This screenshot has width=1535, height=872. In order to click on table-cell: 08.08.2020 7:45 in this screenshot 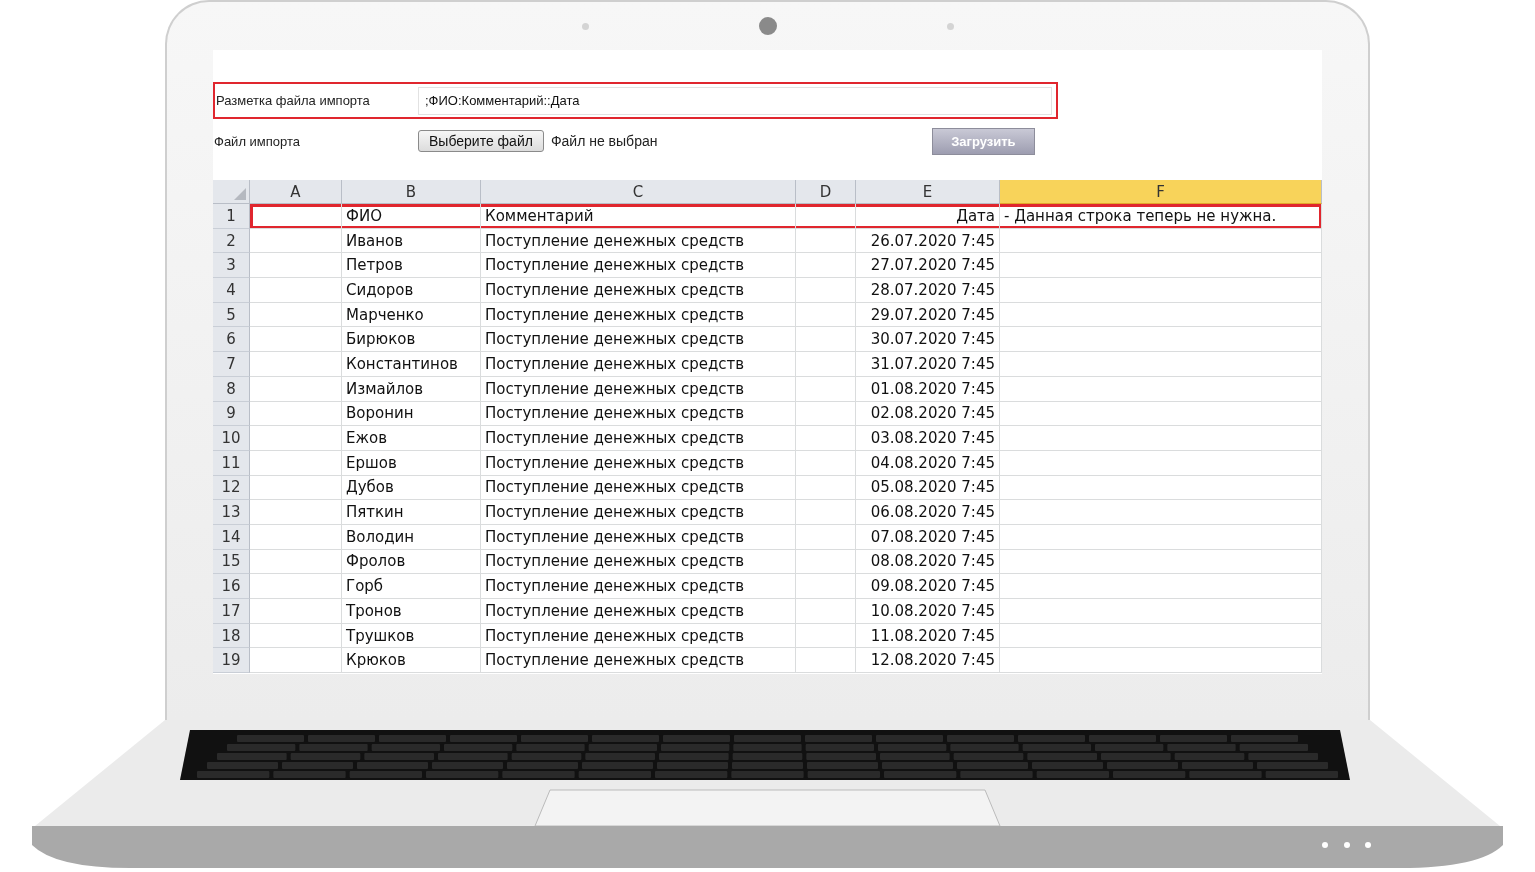, I will do `click(928, 562)`.